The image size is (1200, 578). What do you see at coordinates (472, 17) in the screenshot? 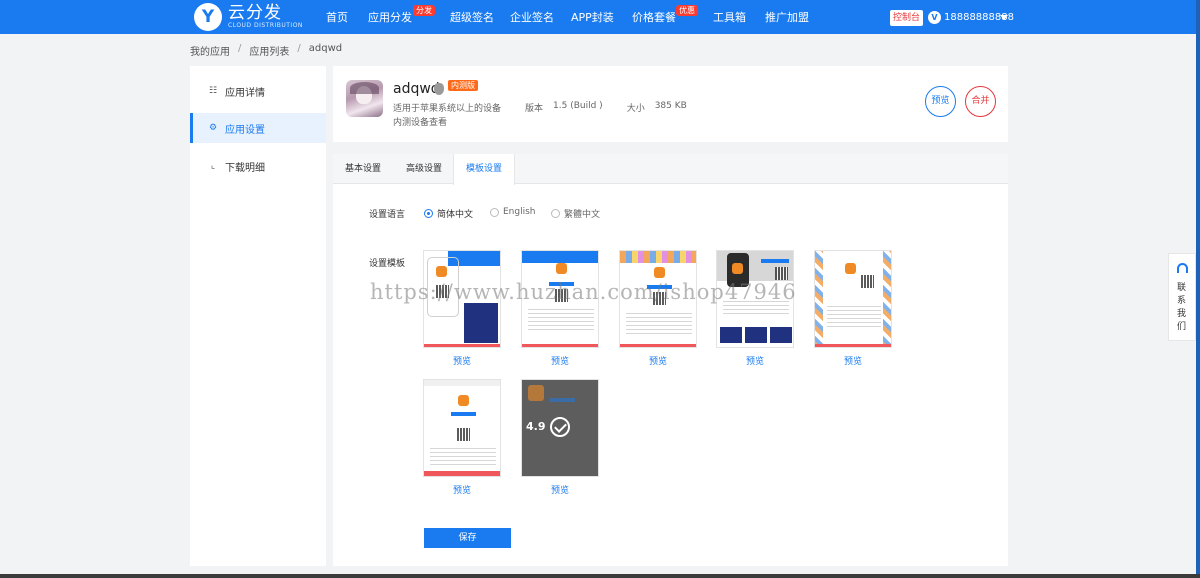
I see `nav-super-sign: 超级签名` at bounding box center [472, 17].